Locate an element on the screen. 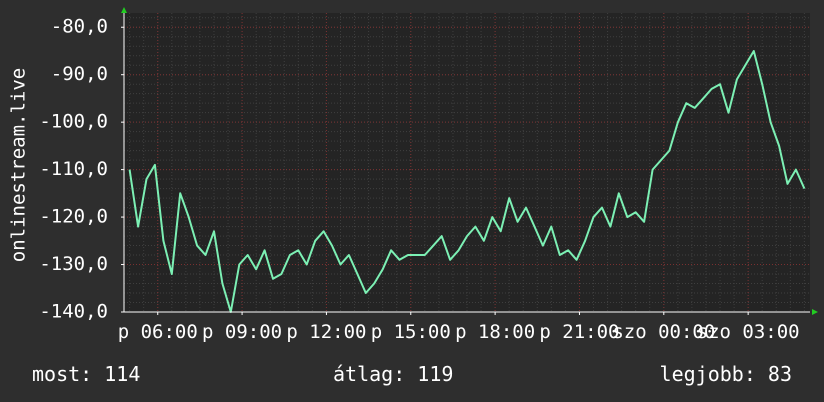 The image size is (824, 402). y-tick-label: -140,0 is located at coordinates (73, 312).